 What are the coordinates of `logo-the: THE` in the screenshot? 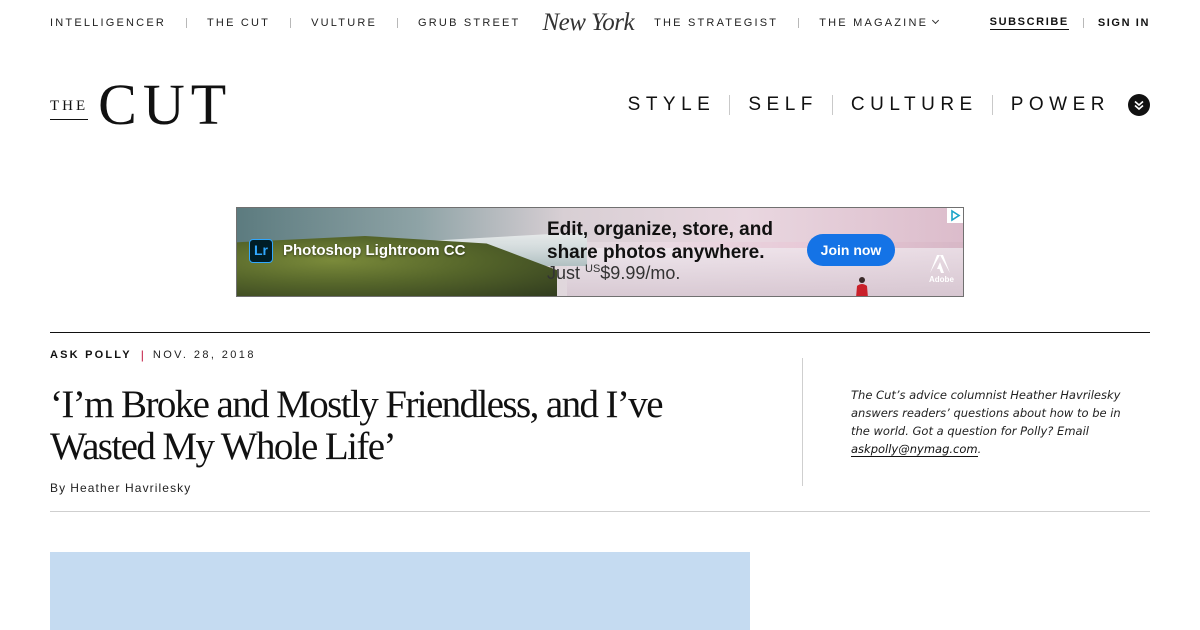 It's located at (69, 109).